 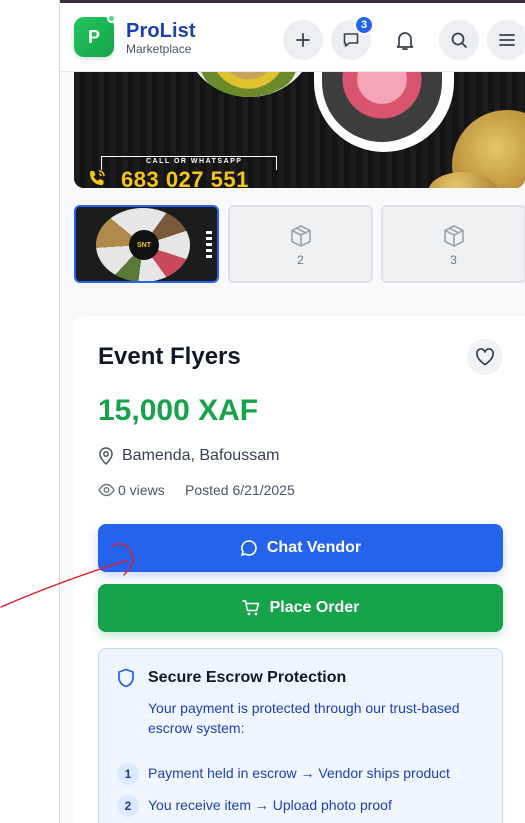 I want to click on thumbnail-number: 3, so click(x=453, y=260).